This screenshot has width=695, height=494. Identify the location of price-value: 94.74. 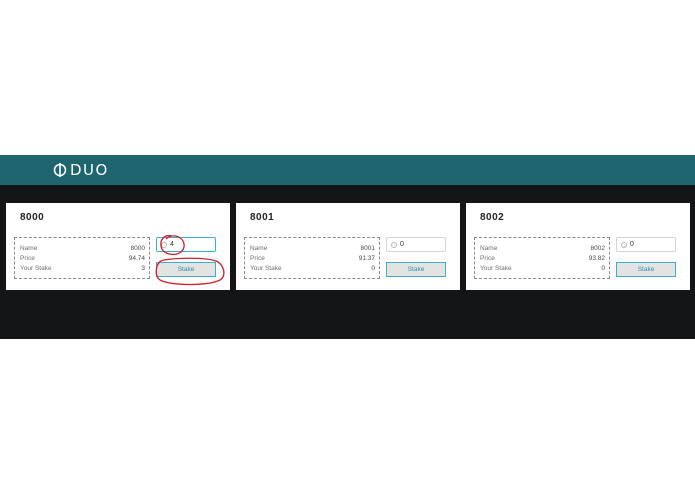
(136, 258).